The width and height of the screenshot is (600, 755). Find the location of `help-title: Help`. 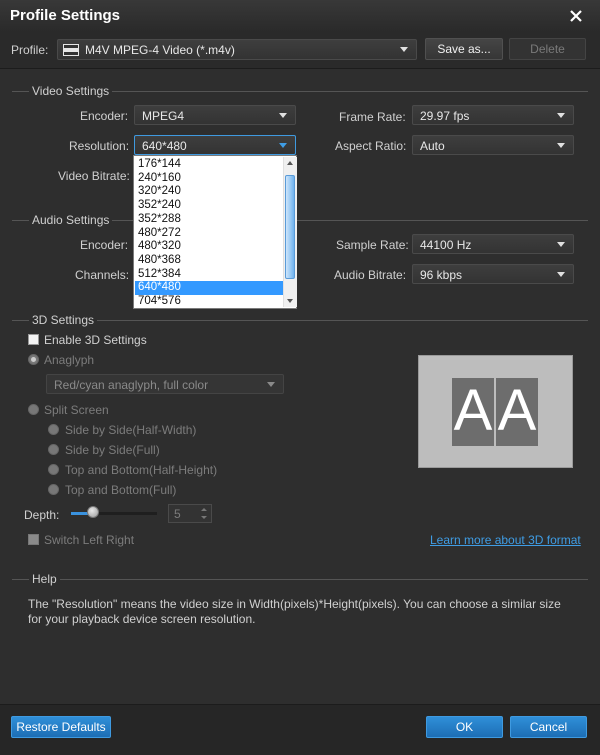

help-title: Help is located at coordinates (44, 579).